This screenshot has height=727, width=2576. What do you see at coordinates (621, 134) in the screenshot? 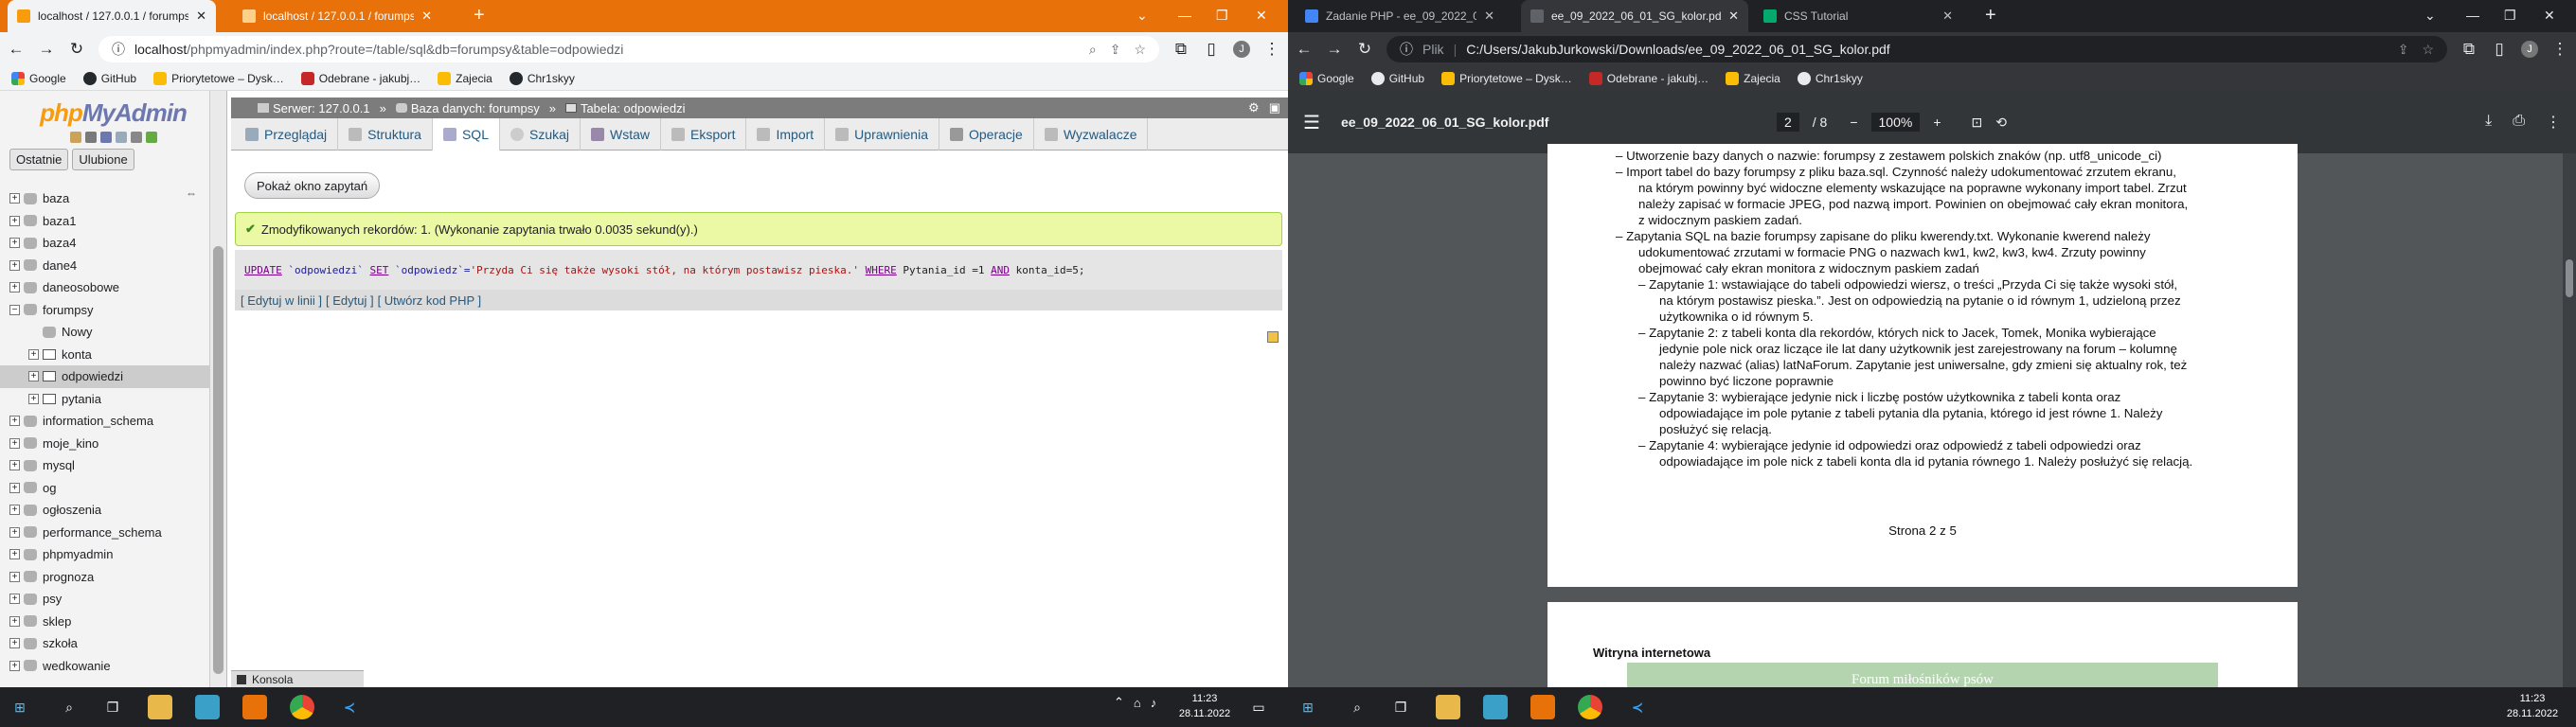
I see `menu-insert: Wstaw` at bounding box center [621, 134].